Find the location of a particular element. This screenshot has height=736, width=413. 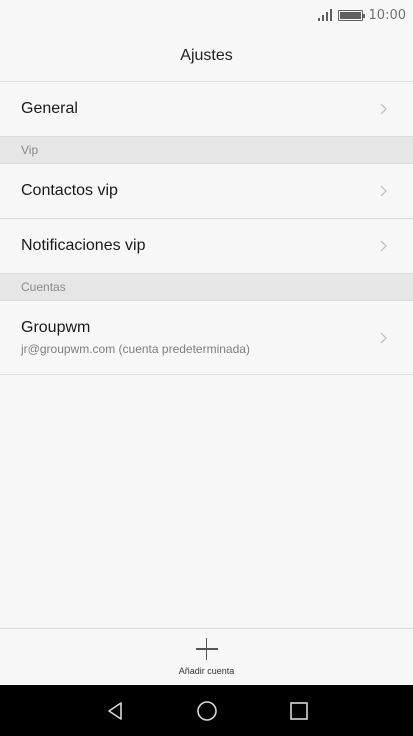

home-icon is located at coordinates (207, 711).